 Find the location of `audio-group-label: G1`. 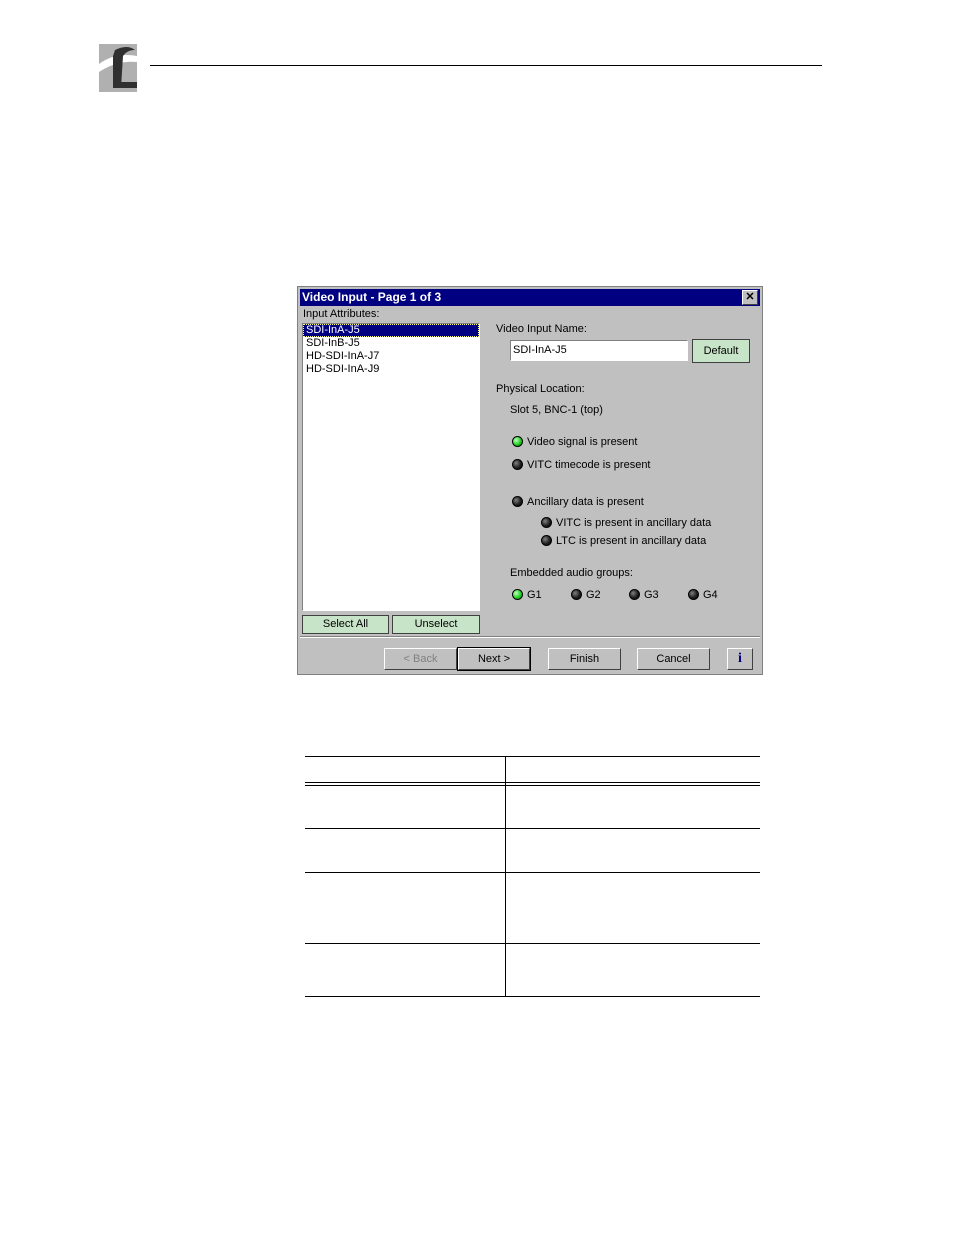

audio-group-label: G1 is located at coordinates (534, 595).